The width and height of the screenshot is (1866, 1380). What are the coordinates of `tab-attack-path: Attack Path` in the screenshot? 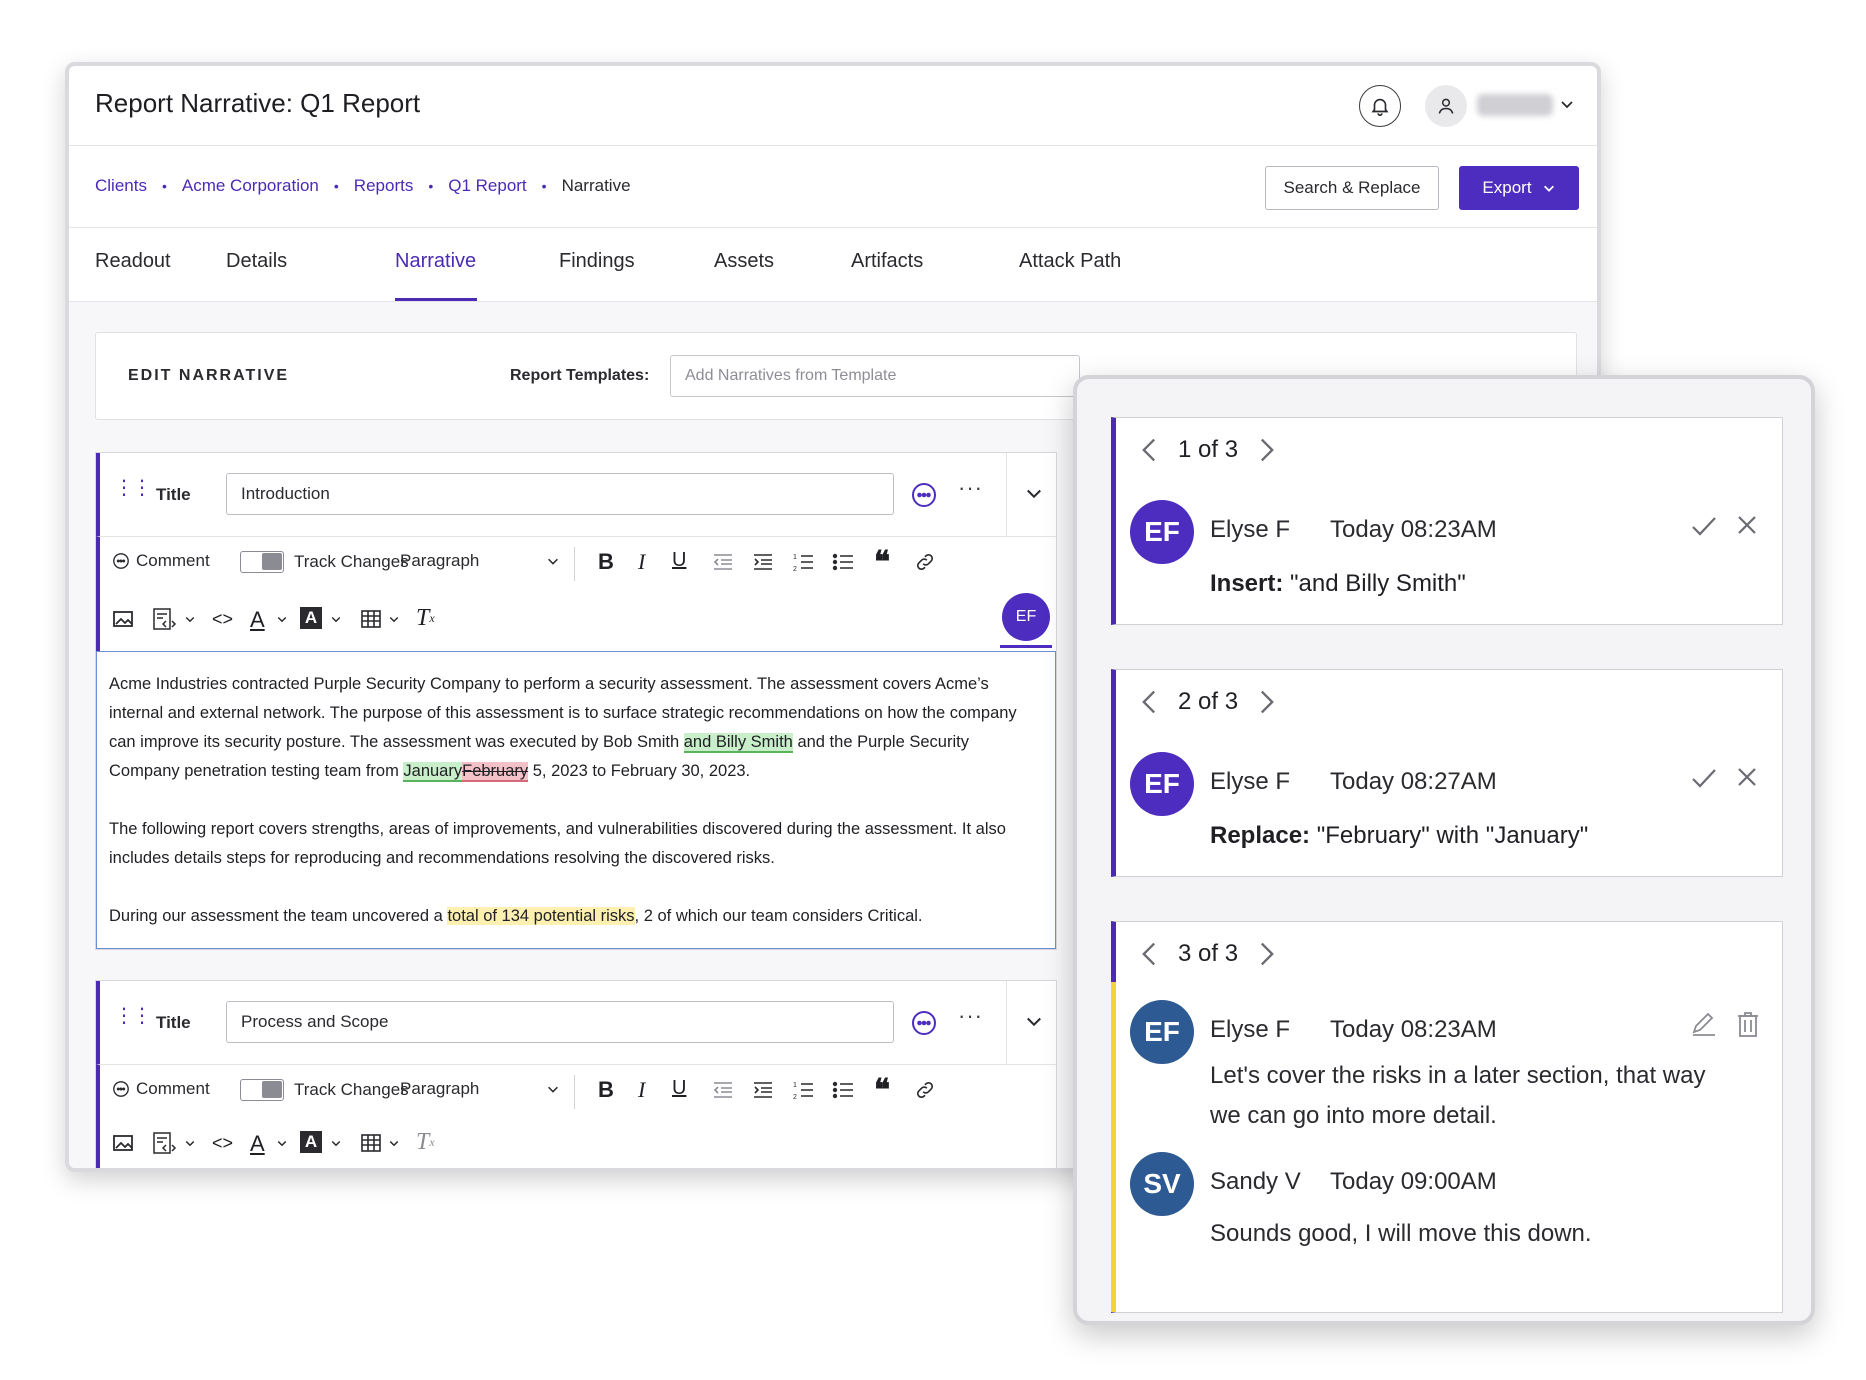 It's located at (1070, 261).